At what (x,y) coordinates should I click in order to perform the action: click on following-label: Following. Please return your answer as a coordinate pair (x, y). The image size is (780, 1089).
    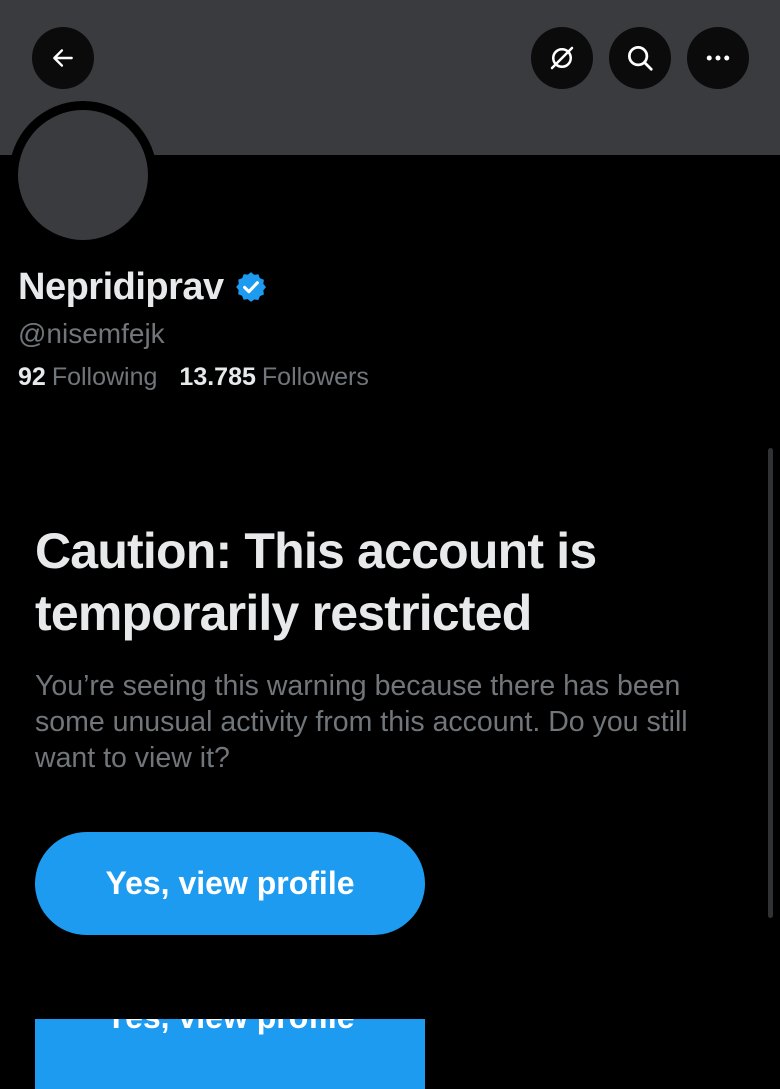
    Looking at the image, I should click on (104, 377).